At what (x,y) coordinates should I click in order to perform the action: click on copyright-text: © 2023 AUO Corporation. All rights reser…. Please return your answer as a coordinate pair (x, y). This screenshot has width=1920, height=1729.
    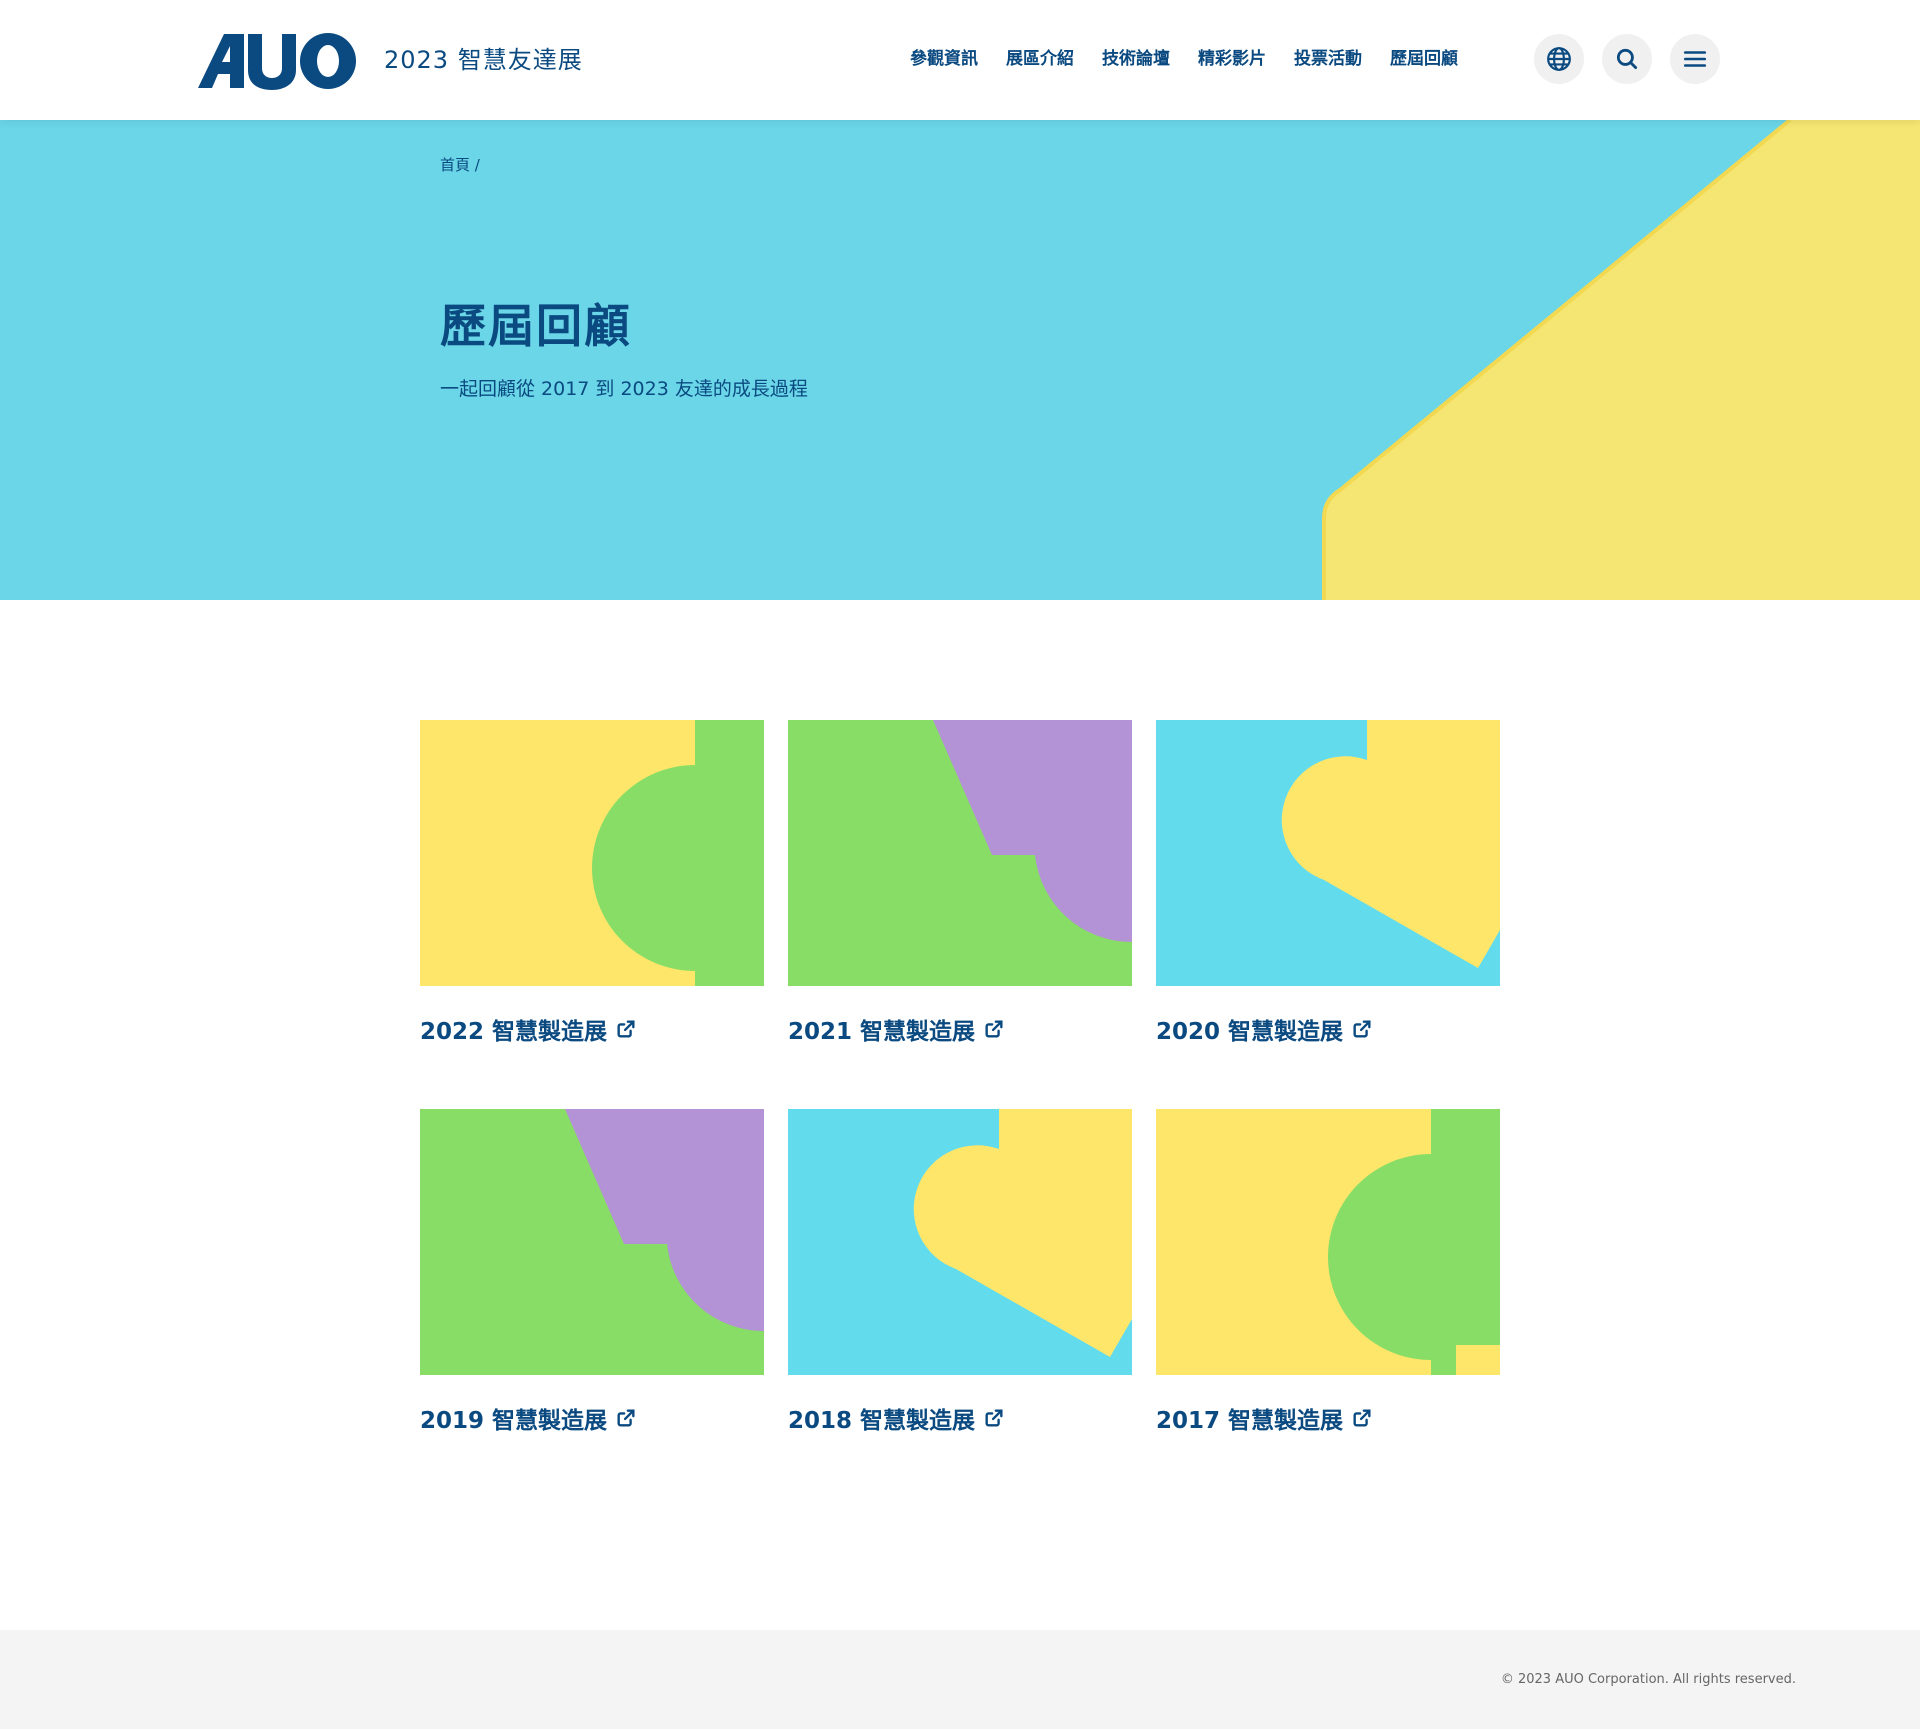
    Looking at the image, I should click on (1648, 1679).